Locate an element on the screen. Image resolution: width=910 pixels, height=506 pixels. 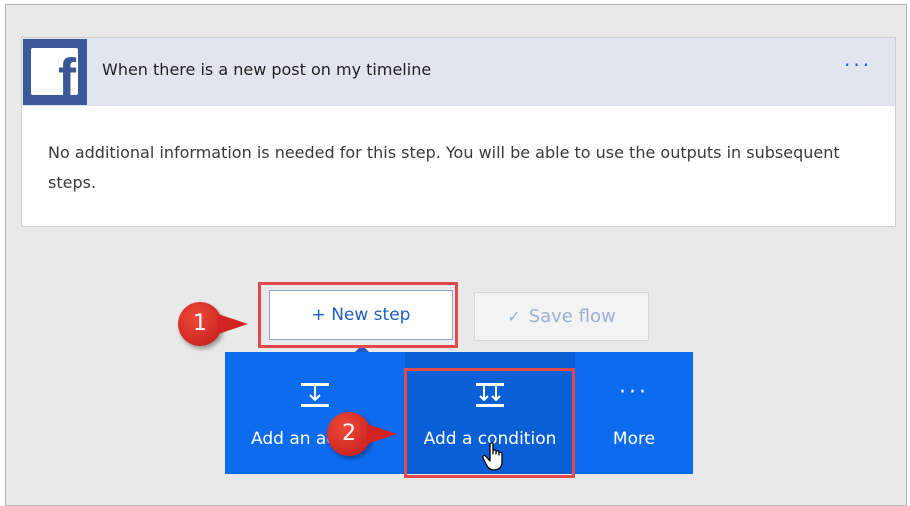
more-label: More is located at coordinates (634, 439).